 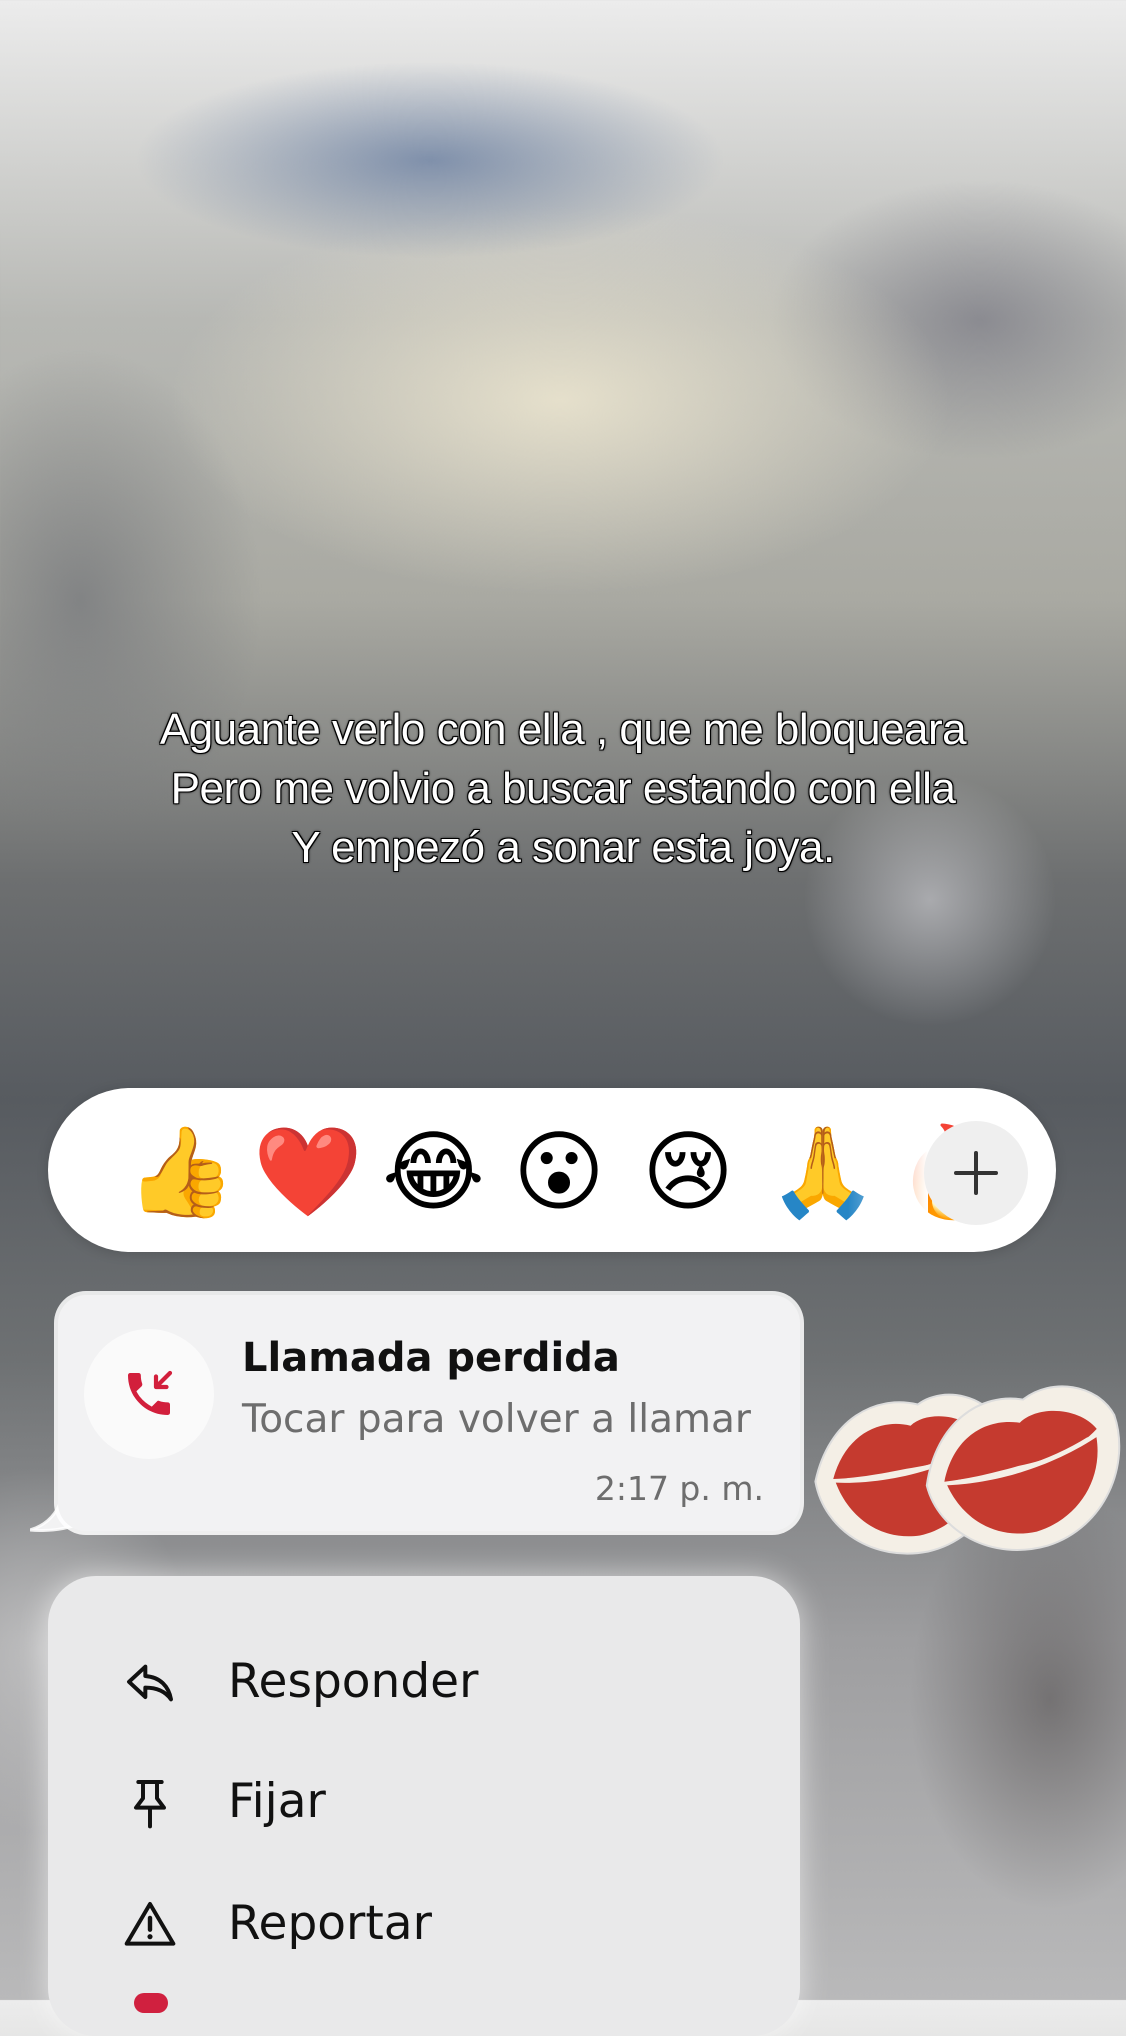 I want to click on menu-label-reply: Responder, so click(x=353, y=1681).